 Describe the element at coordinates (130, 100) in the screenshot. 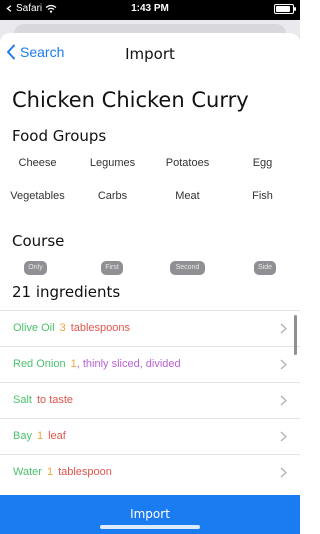

I see `recipe-title: Chicken Chicken Curry` at that location.